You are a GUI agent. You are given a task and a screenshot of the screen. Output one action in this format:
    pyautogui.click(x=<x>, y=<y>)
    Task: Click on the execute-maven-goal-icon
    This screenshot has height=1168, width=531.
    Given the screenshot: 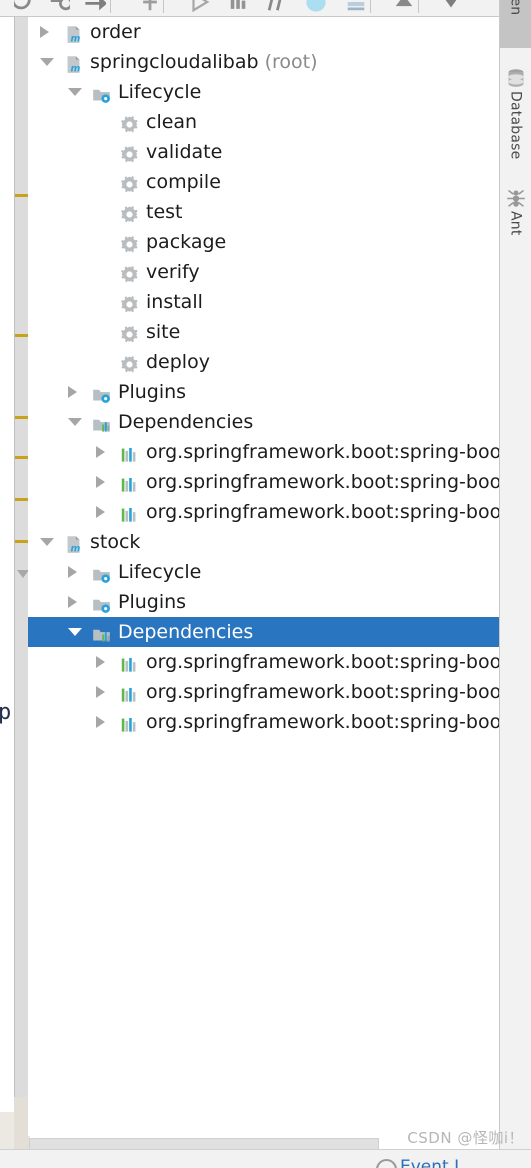 What is the action you would take?
    pyautogui.click(x=239, y=6)
    